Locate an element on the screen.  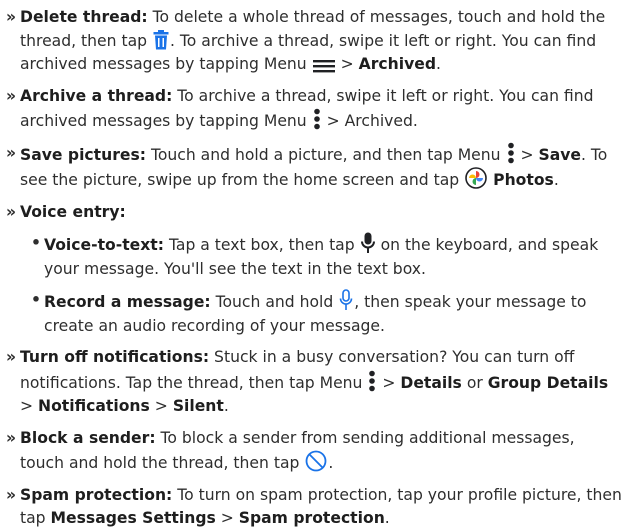
photos-app-icon is located at coordinates (476, 178).